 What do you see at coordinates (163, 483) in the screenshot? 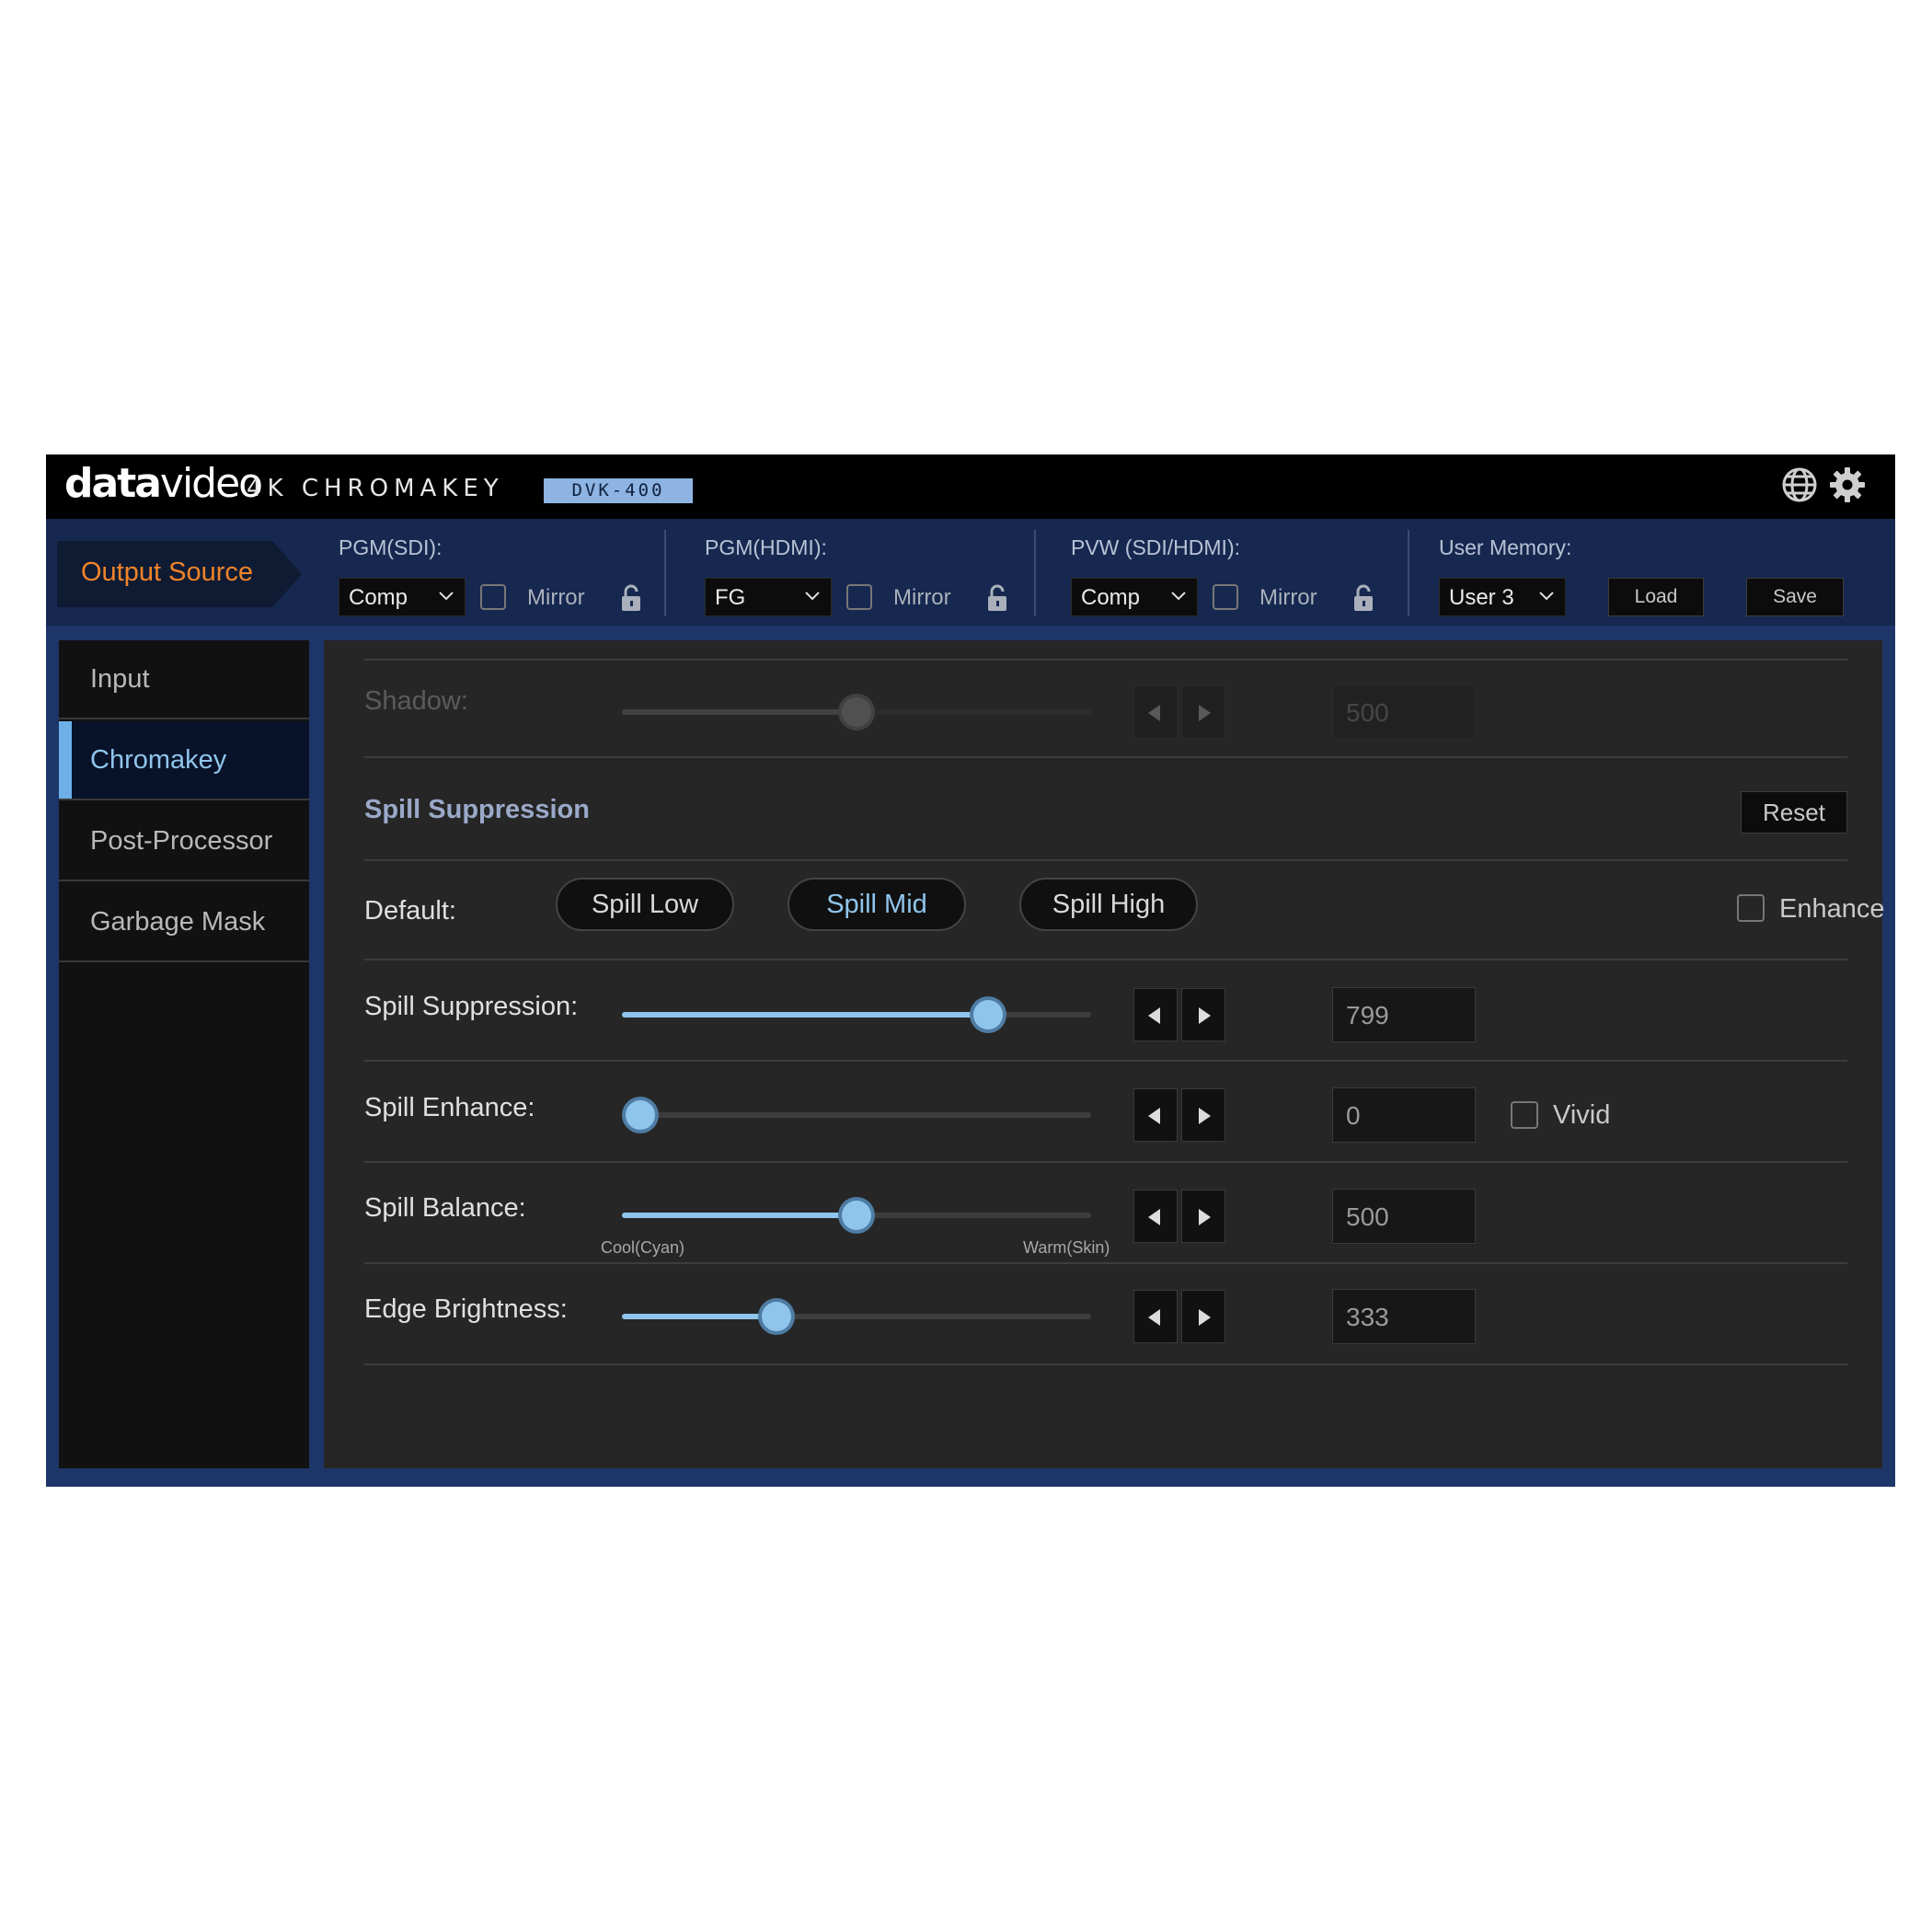
I see `brand-logo: datavideo` at bounding box center [163, 483].